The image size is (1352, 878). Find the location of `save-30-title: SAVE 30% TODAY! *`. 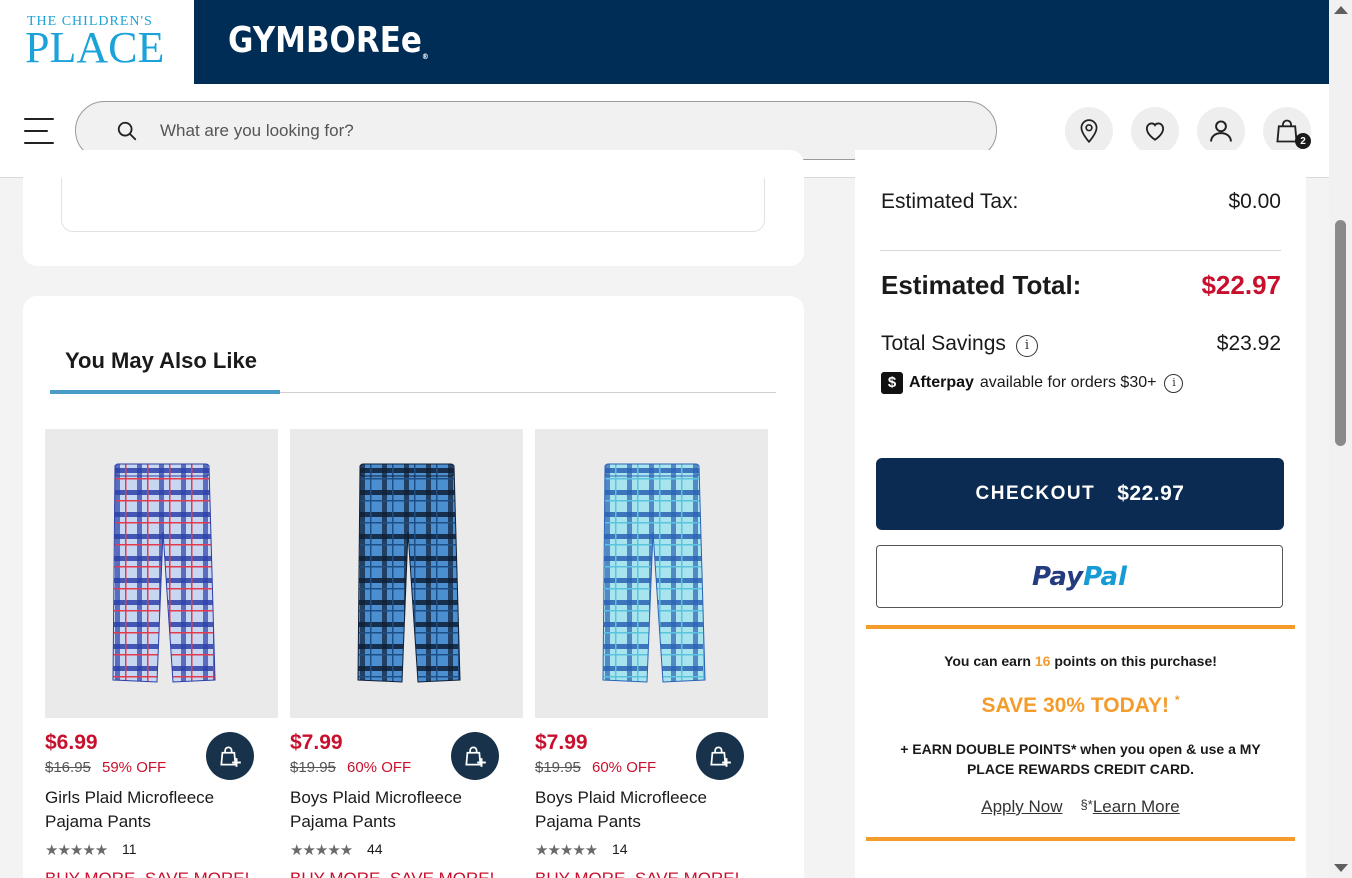

save-30-title: SAVE 30% TODAY! * is located at coordinates (1080, 705).